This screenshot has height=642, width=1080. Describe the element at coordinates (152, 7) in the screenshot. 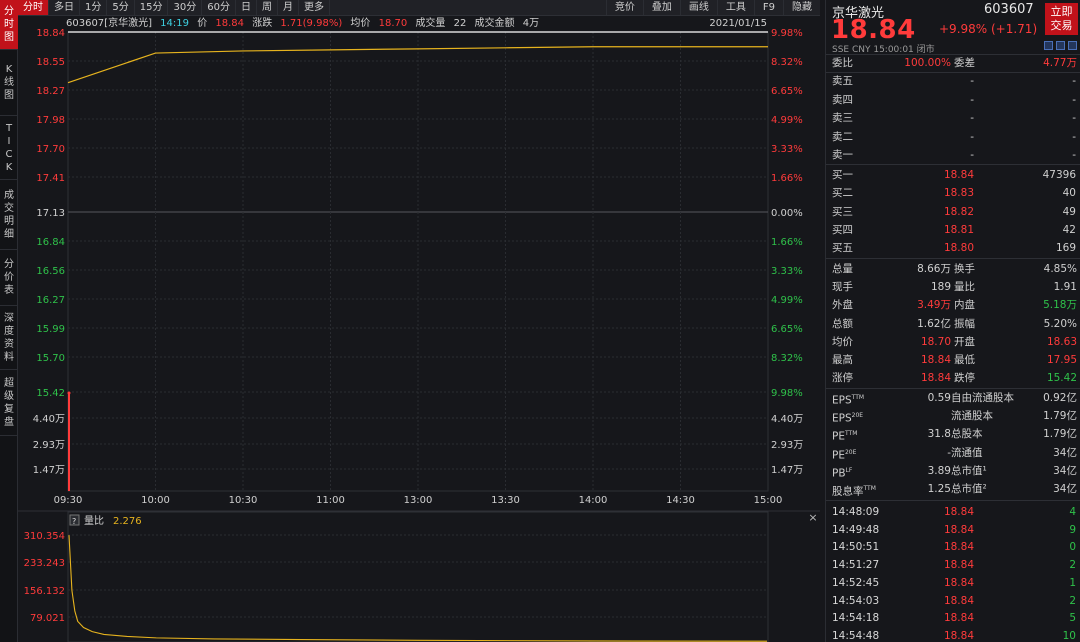

I see `period-tab-4: 15分` at that location.